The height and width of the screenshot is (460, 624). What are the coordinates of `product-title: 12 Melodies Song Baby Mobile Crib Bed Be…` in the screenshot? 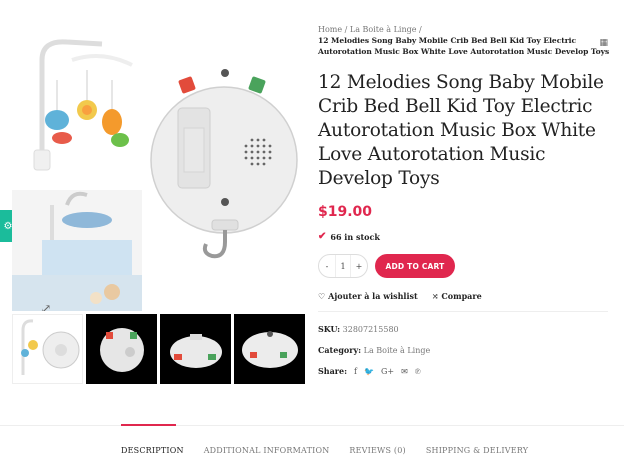 It's located at (461, 130).